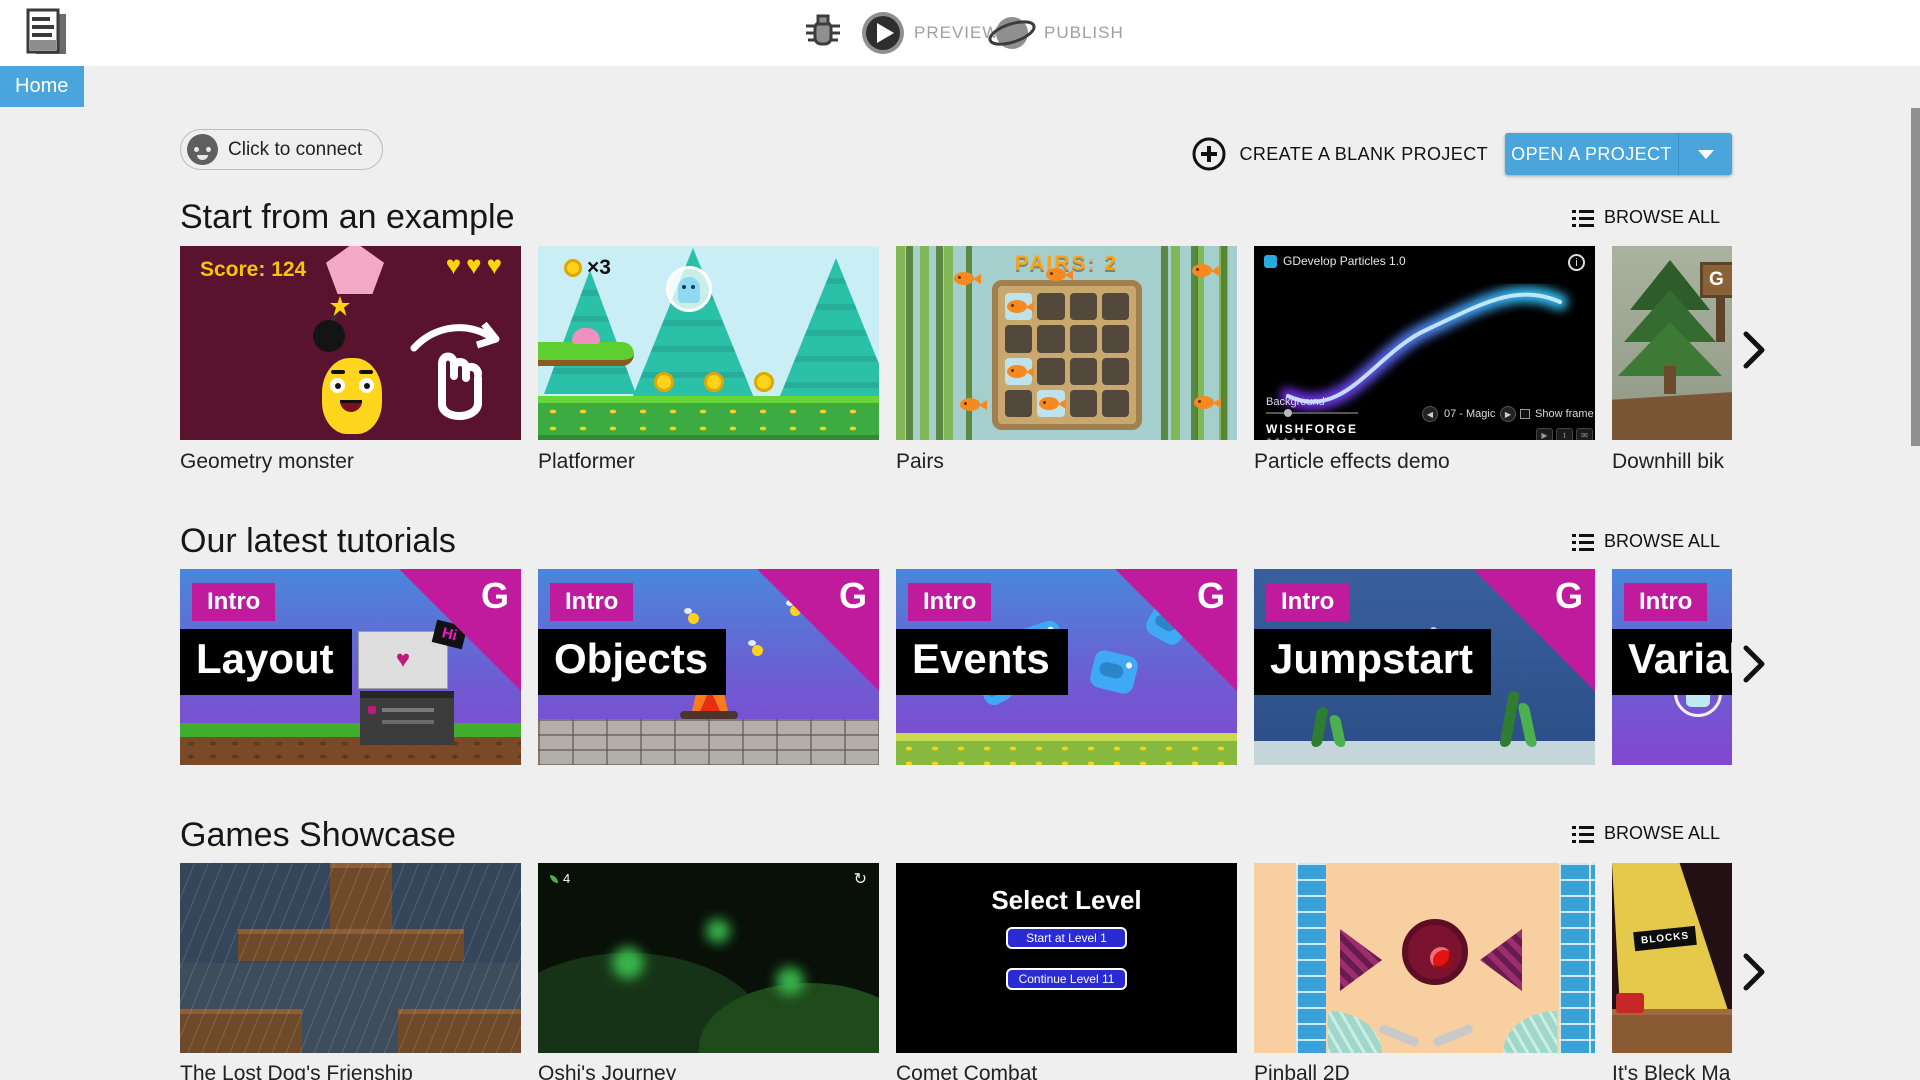  What do you see at coordinates (1755, 664) in the screenshot?
I see `scroll-right-tutorials` at bounding box center [1755, 664].